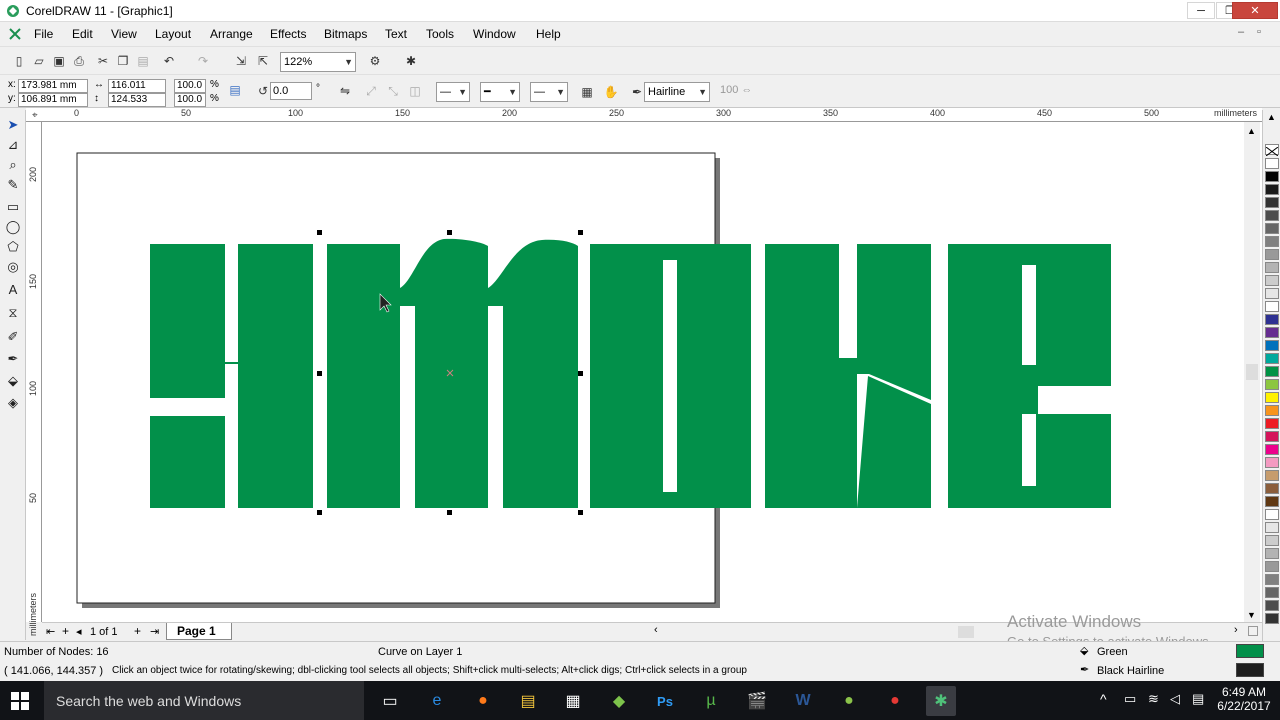  Describe the element at coordinates (13, 247) in the screenshot. I see `polygon-tool-icon: ⬠` at that location.